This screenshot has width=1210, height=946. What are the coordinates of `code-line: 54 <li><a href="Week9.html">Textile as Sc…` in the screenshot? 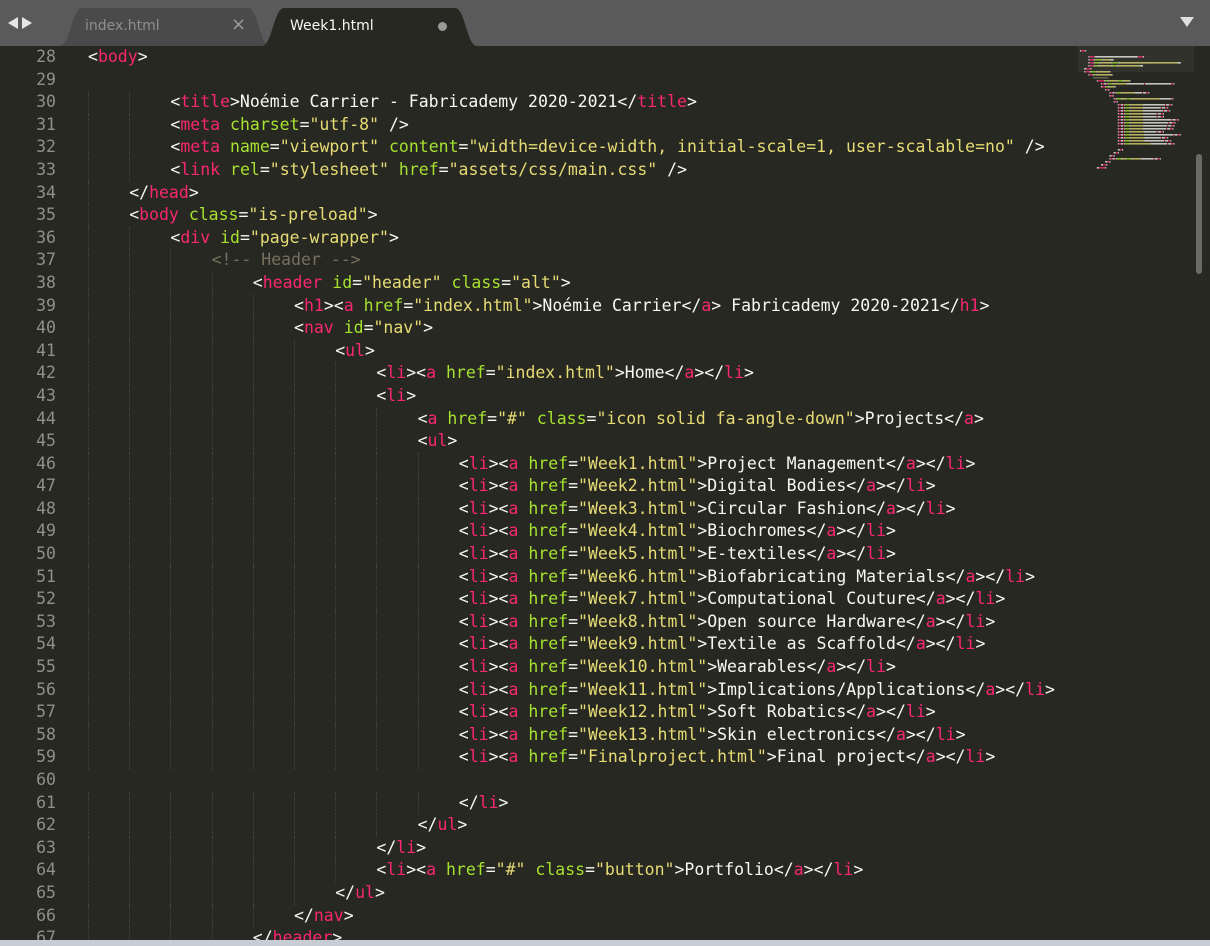 It's located at (540, 645).